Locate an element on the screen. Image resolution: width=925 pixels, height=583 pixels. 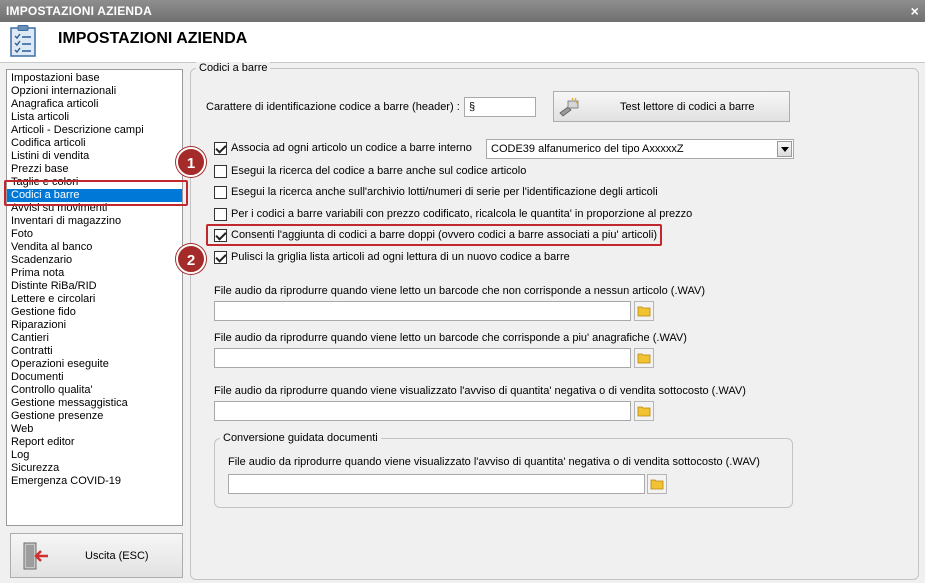
option-search-article-code-checkbox is located at coordinates (220, 171).